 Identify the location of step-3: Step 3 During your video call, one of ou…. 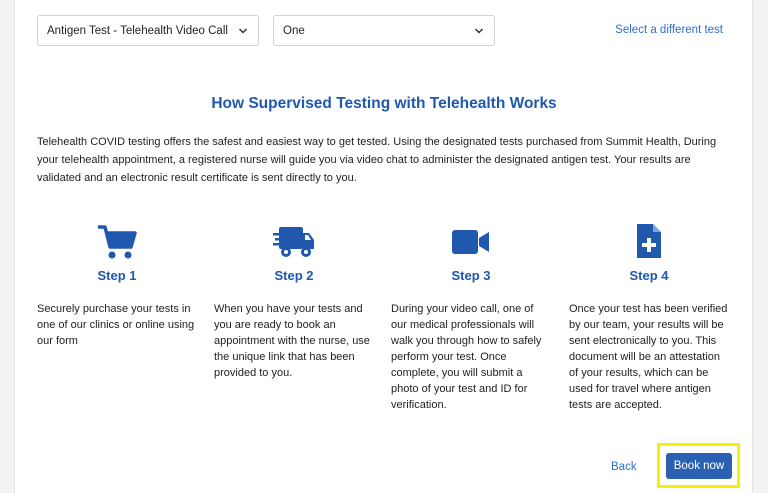
(471, 317).